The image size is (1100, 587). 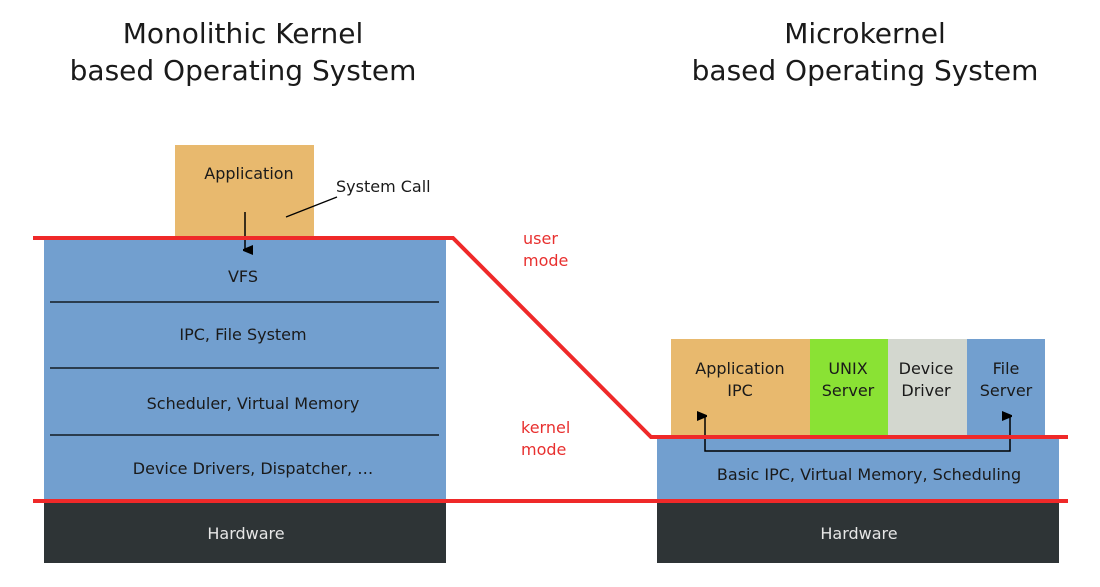 What do you see at coordinates (243, 276) in the screenshot?
I see `layer-vfs: VFS` at bounding box center [243, 276].